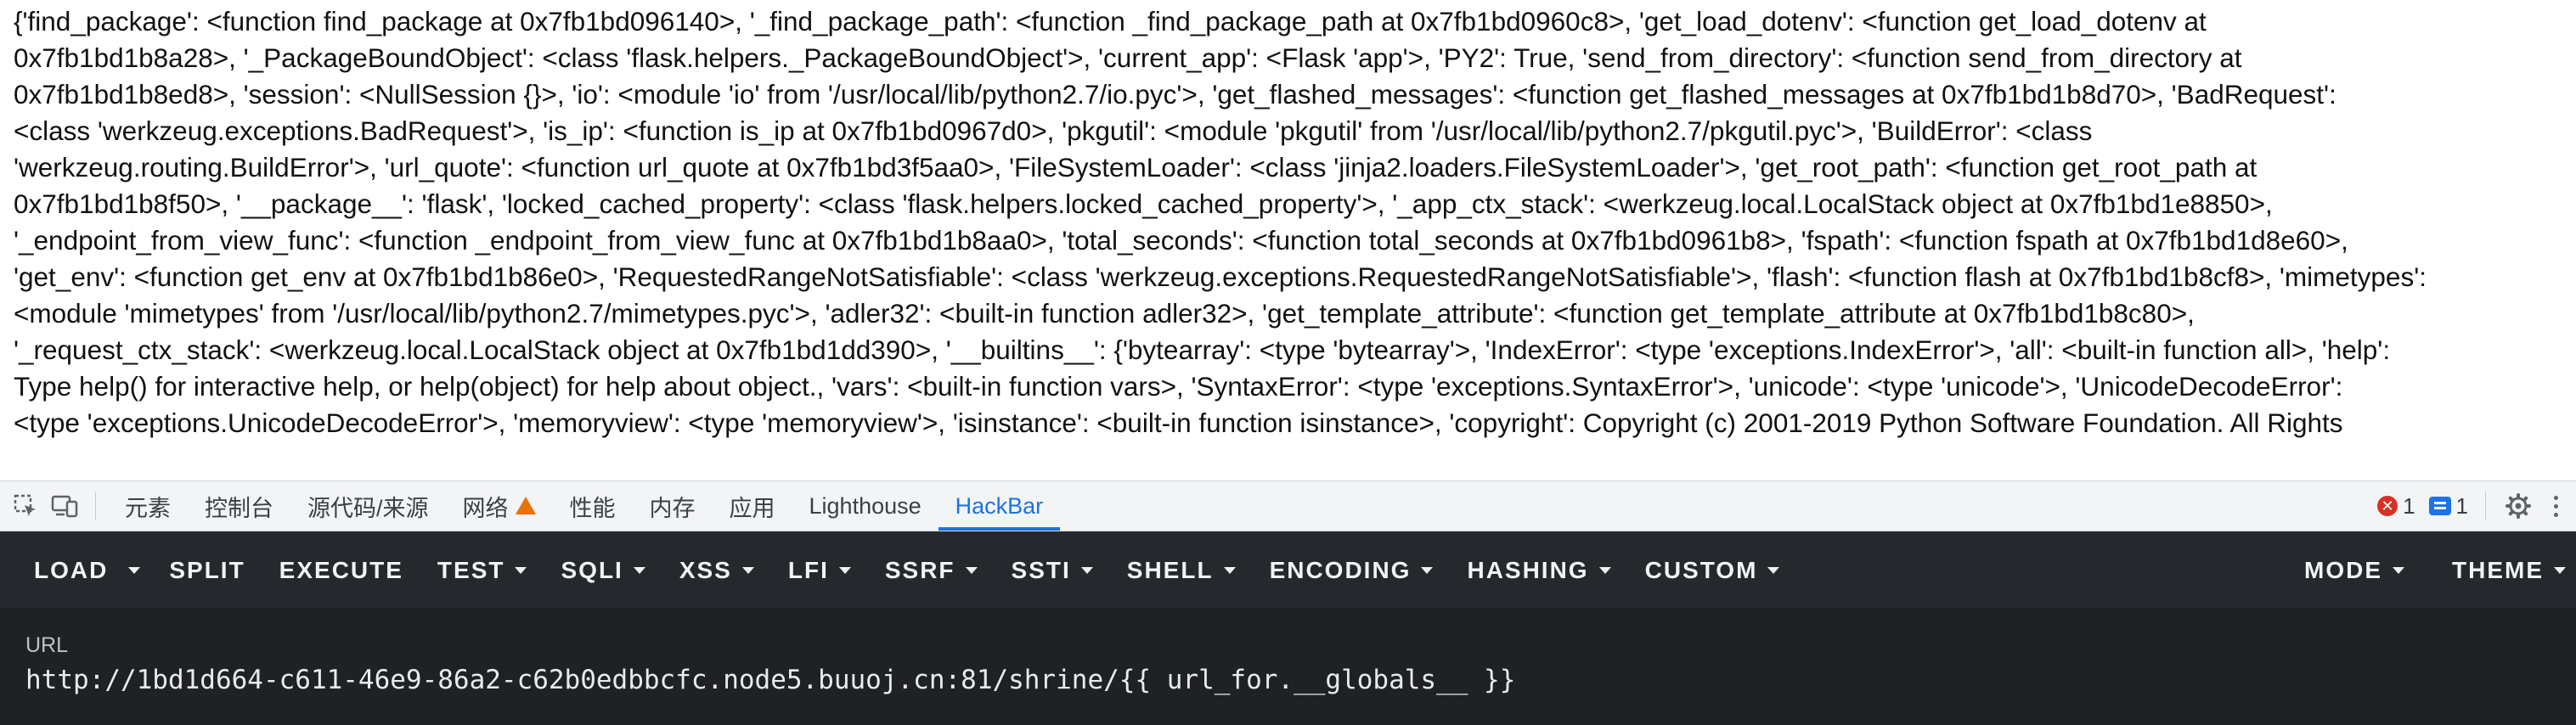  I want to click on tab-elements: 元素, so click(148, 506).